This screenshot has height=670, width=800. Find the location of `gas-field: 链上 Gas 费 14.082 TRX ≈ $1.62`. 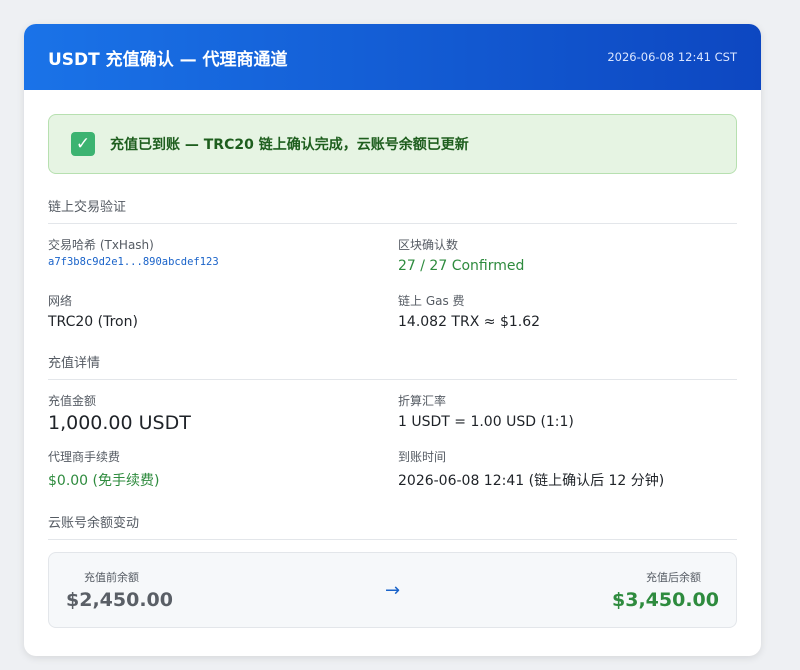

gas-field: 链上 Gas 费 14.082 TRX ≈ $1.62 is located at coordinates (567, 311).